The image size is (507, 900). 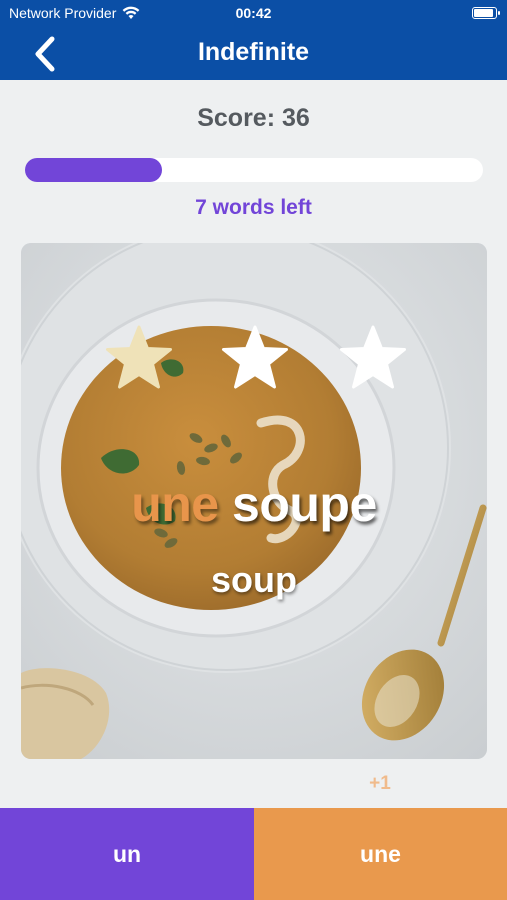 I want to click on score-feedback: +1, so click(x=380, y=783).